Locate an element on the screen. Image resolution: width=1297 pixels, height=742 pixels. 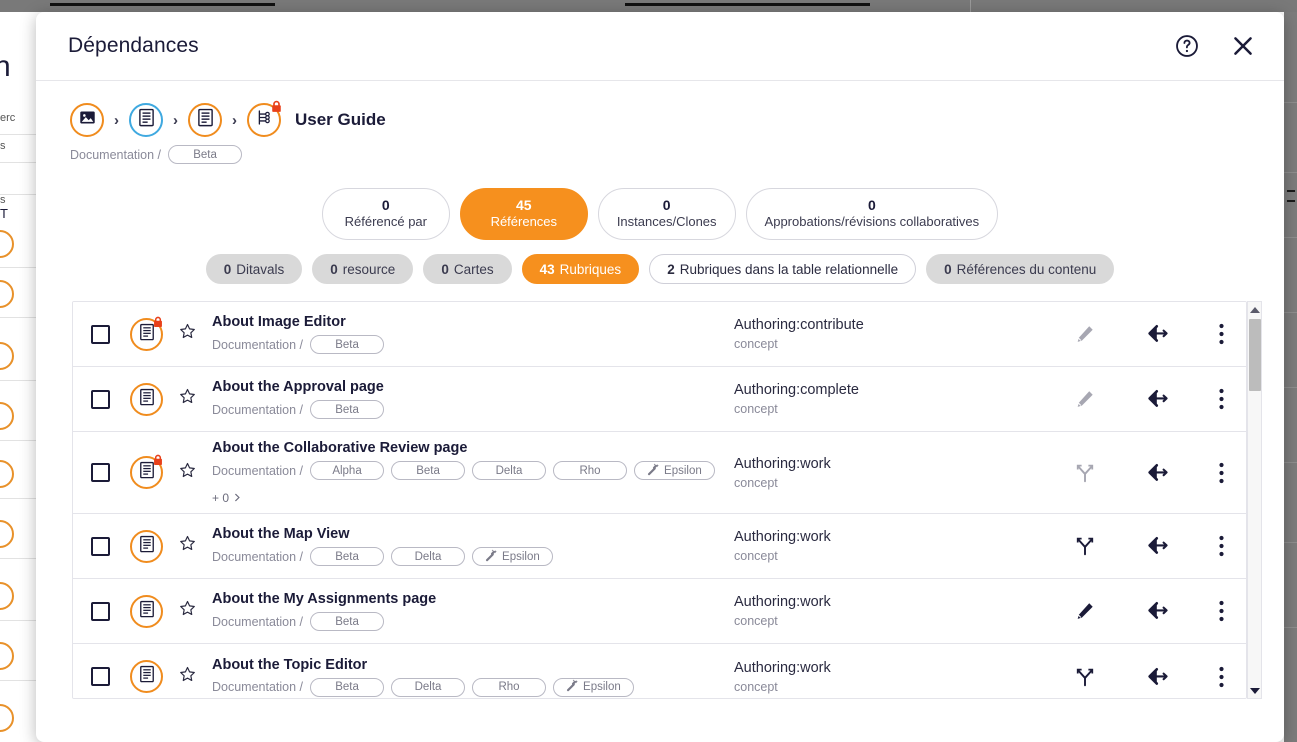
filter-chip-4: 2 Rubriques dans la table relationnelle is located at coordinates (783, 269).